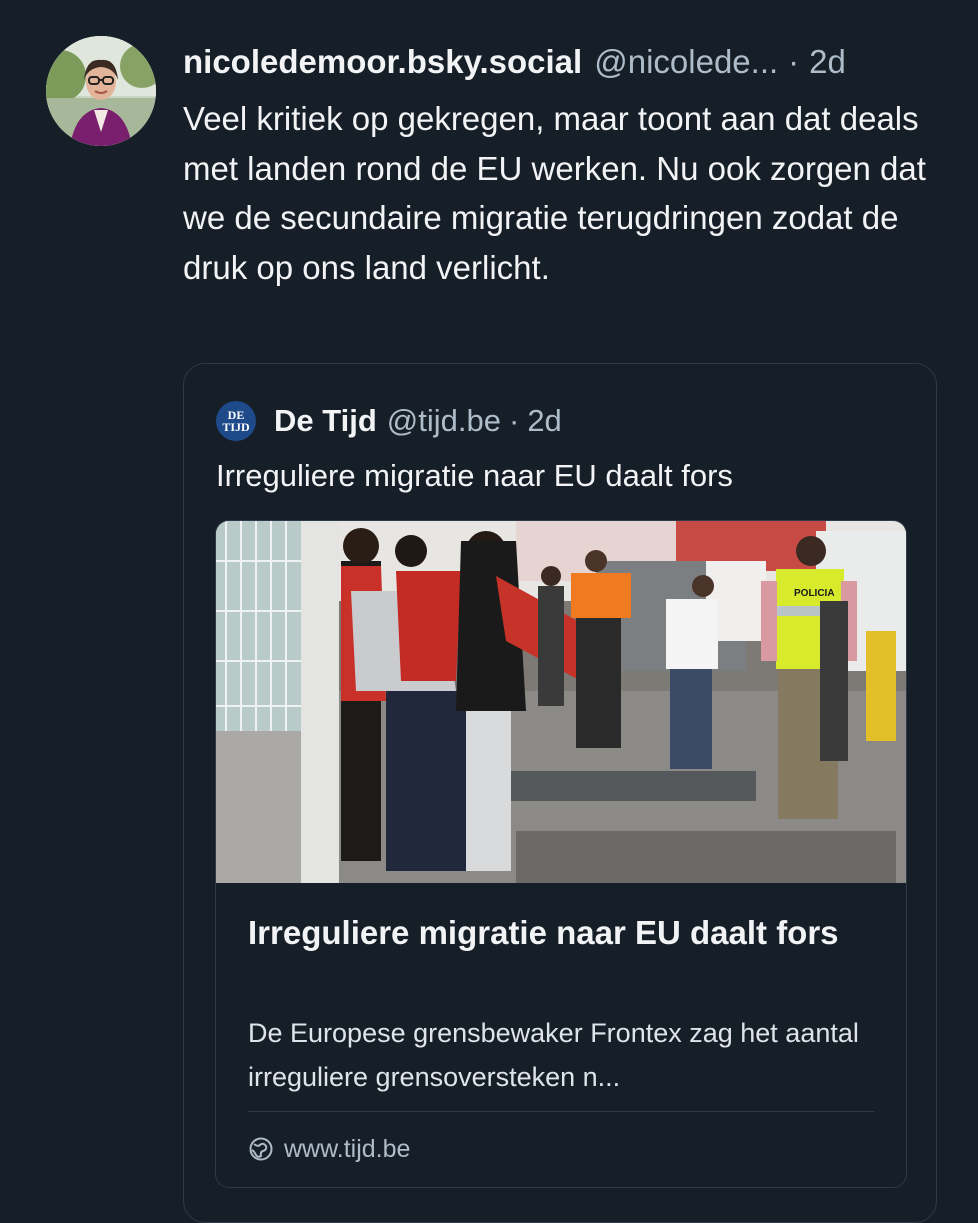  I want to click on link-card-title: Irreguliere migratie naar EU daalt fors, so click(558, 933).